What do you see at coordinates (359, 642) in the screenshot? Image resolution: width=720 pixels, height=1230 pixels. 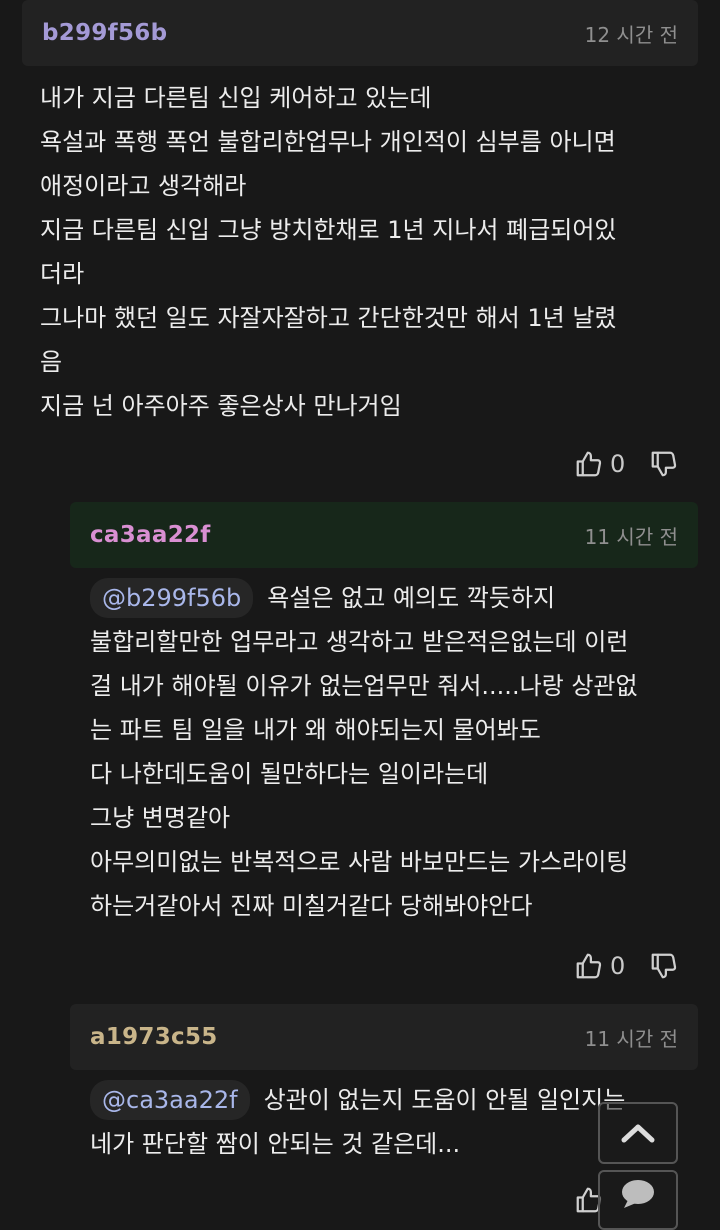 I see `comment-line: 불합리할만한 업무라고 생각하고 받은적은없는데 이런` at bounding box center [359, 642].